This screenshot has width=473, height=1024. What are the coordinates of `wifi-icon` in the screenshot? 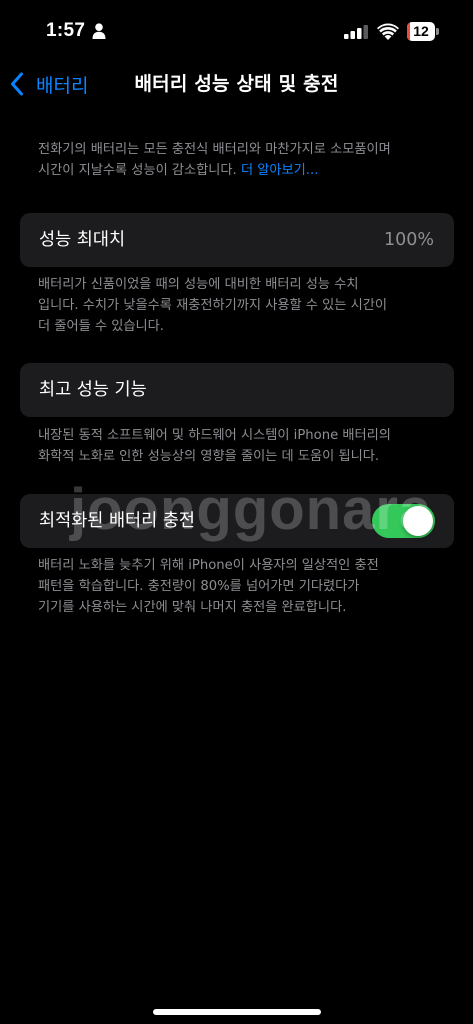 It's located at (388, 31).